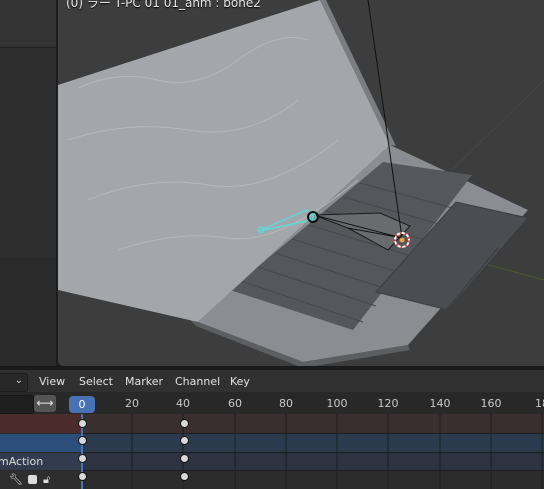 The height and width of the screenshot is (489, 544). Describe the element at coordinates (28, 183) in the screenshot. I see `outliner-panel` at that location.